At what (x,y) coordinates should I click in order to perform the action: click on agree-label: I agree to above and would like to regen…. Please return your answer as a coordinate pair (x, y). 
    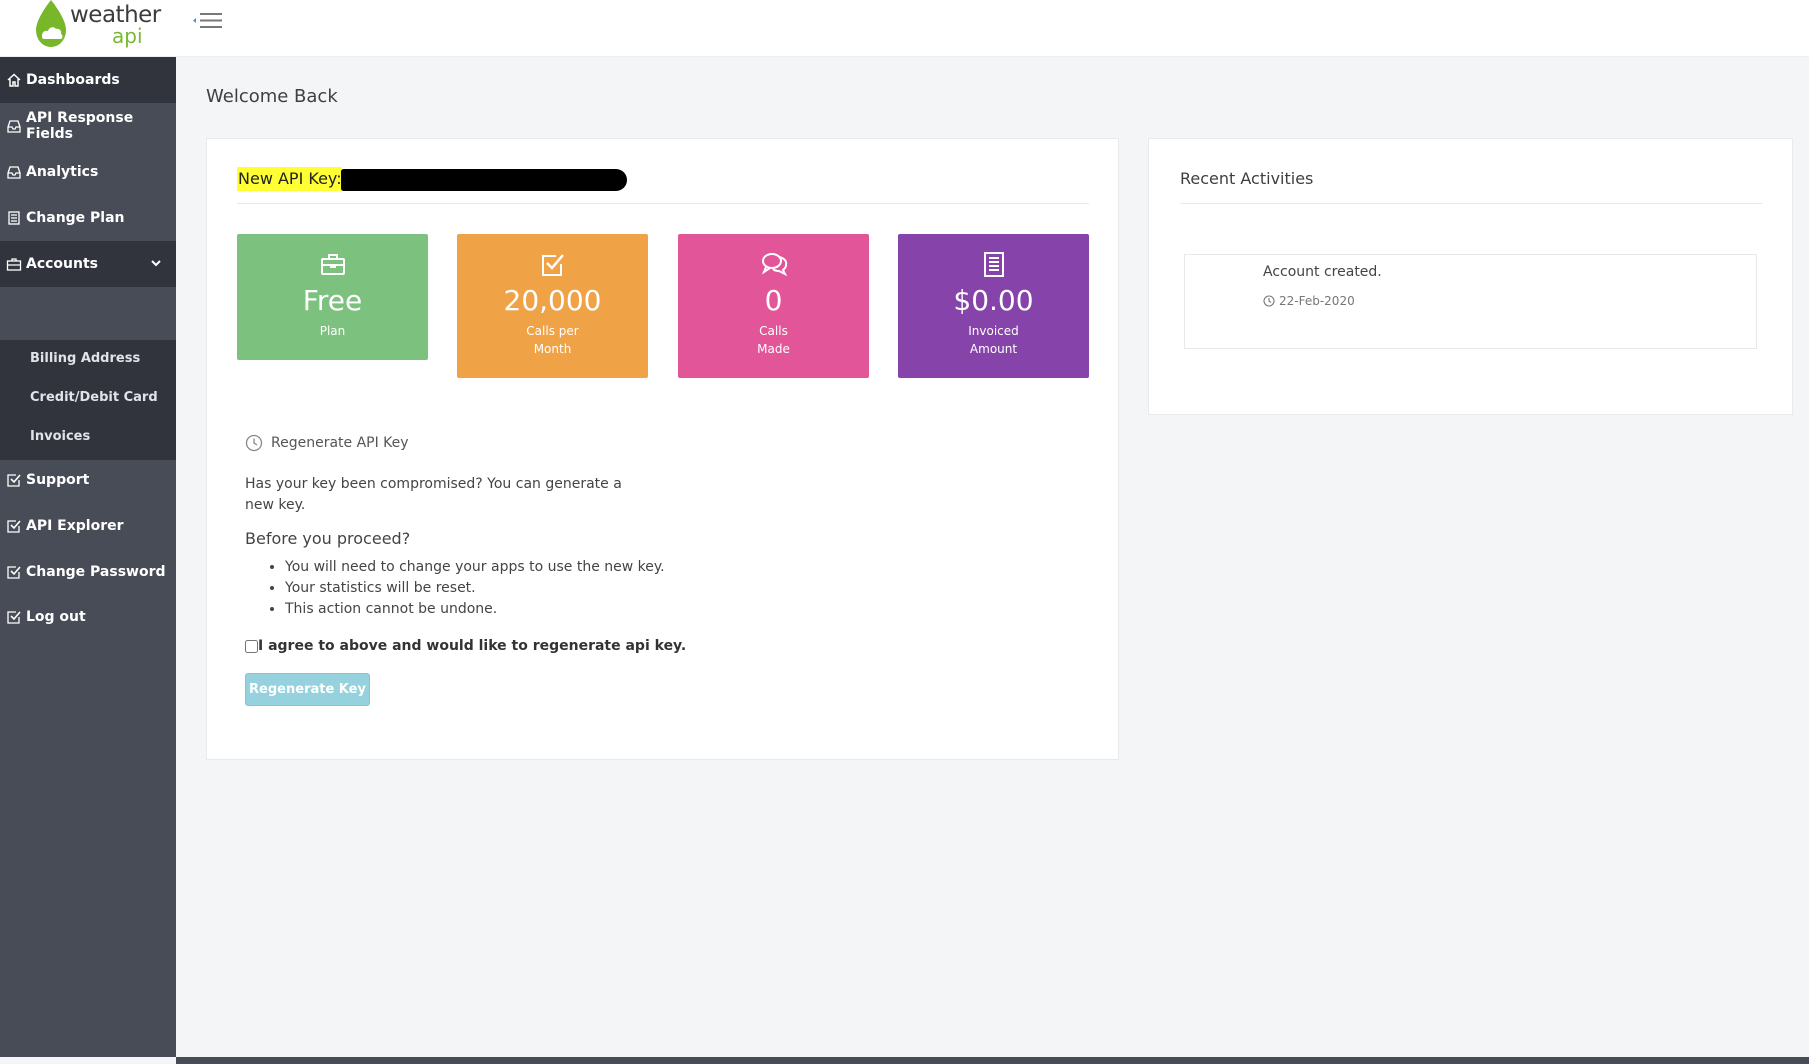
    Looking at the image, I should click on (472, 646).